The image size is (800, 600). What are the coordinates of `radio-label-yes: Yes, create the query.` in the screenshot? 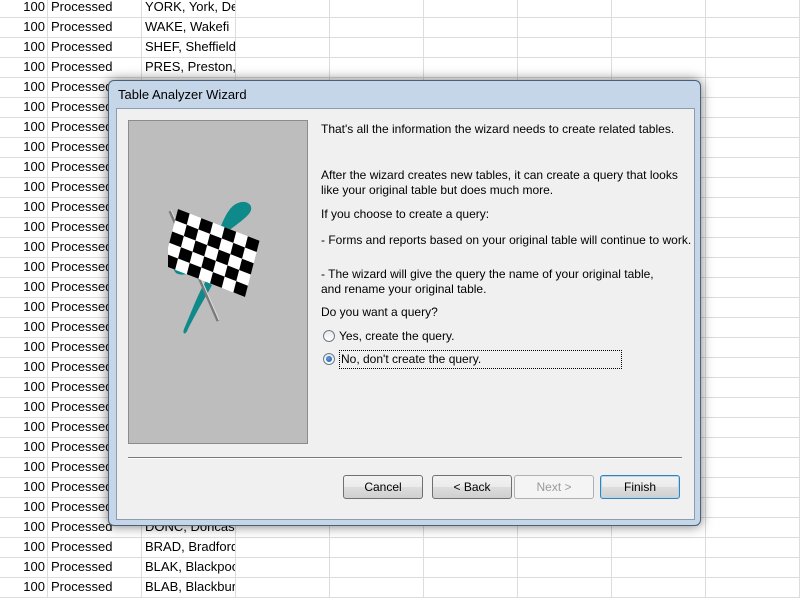 It's located at (396, 336).